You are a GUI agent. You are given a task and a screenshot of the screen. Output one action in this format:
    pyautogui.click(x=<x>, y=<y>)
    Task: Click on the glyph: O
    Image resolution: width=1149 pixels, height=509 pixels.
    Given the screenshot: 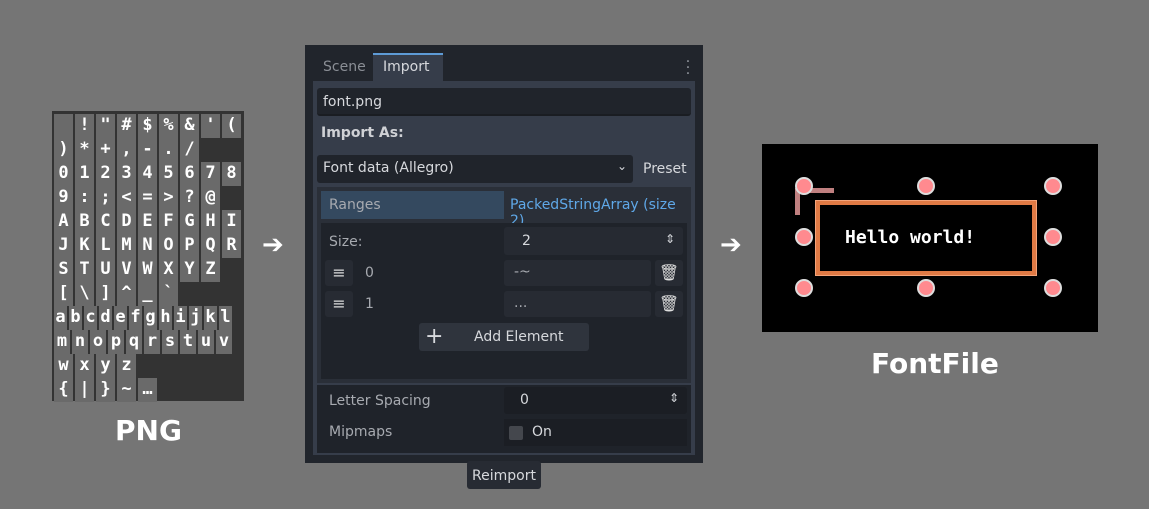 What is the action you would take?
    pyautogui.click(x=168, y=246)
    